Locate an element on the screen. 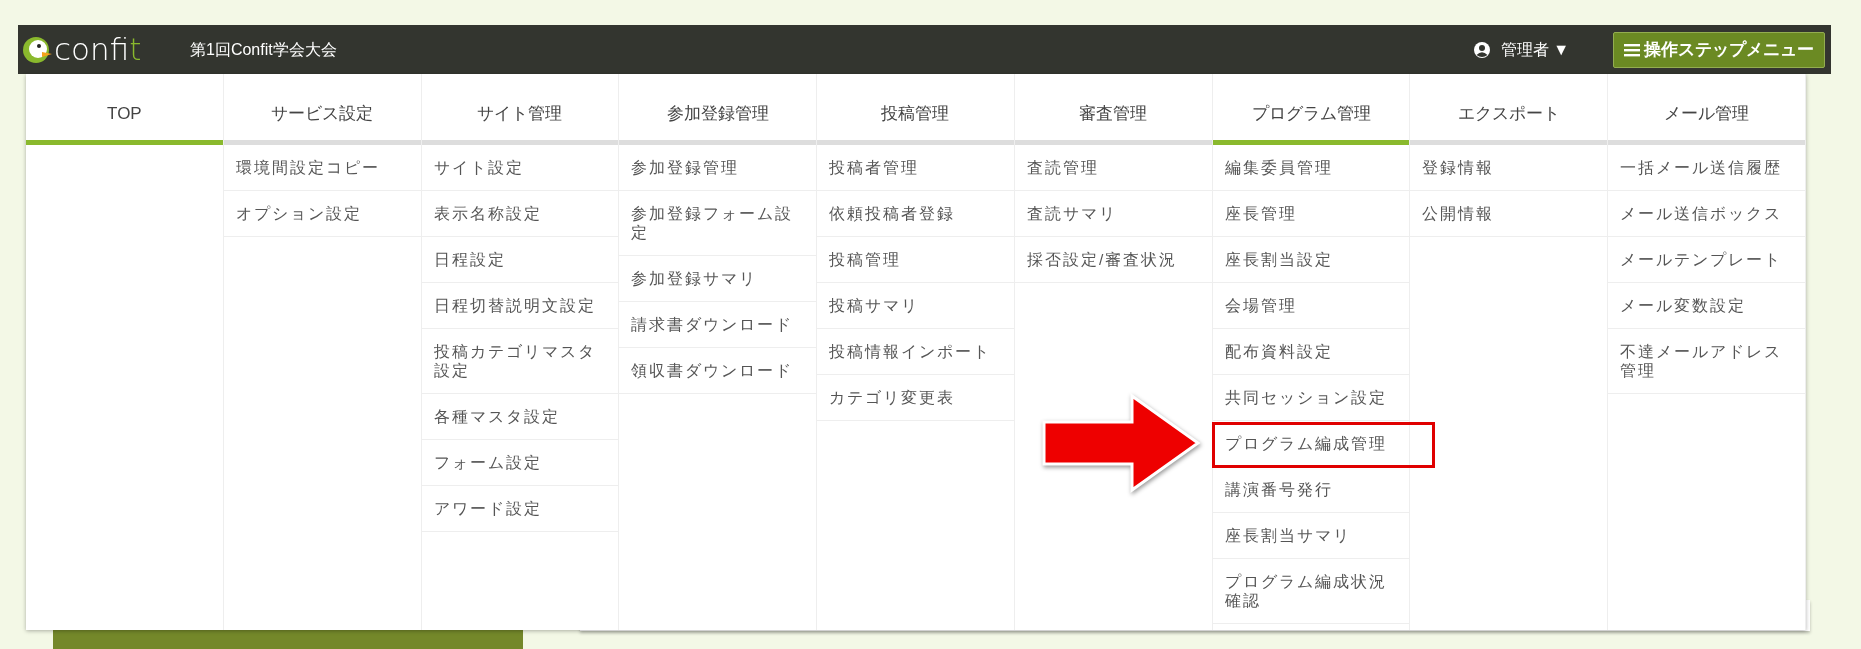  menu-item: メールテンプレート is located at coordinates (1706, 260).